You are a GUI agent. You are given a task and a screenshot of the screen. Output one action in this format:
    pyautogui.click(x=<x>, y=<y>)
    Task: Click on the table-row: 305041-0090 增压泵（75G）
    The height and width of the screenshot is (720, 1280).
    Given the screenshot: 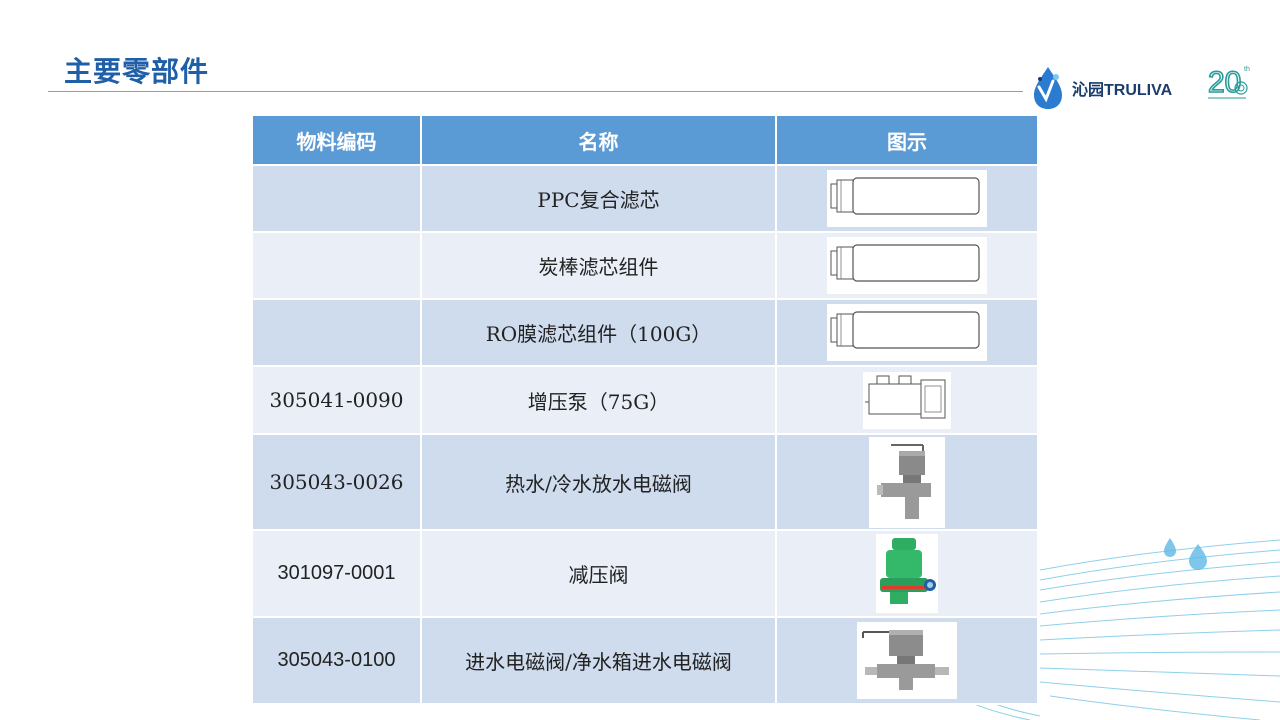 What is the action you would take?
    pyautogui.click(x=646, y=400)
    